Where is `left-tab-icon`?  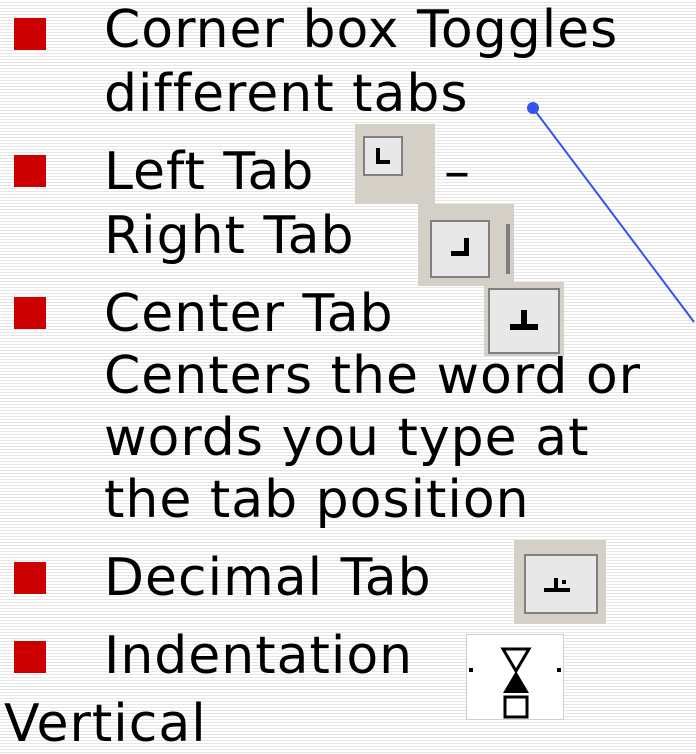 left-tab-icon is located at coordinates (395, 164).